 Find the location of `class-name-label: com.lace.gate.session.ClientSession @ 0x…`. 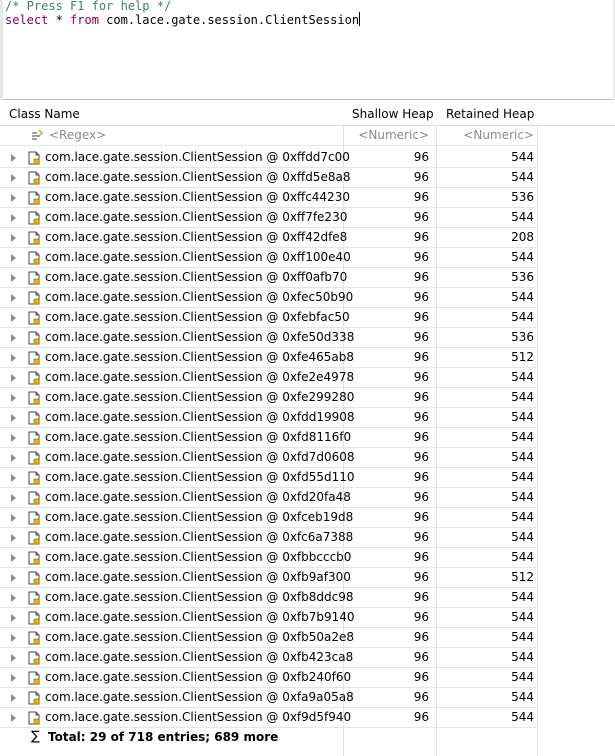

class-name-label: com.lace.gate.session.ClientSession @ 0x… is located at coordinates (198, 577).